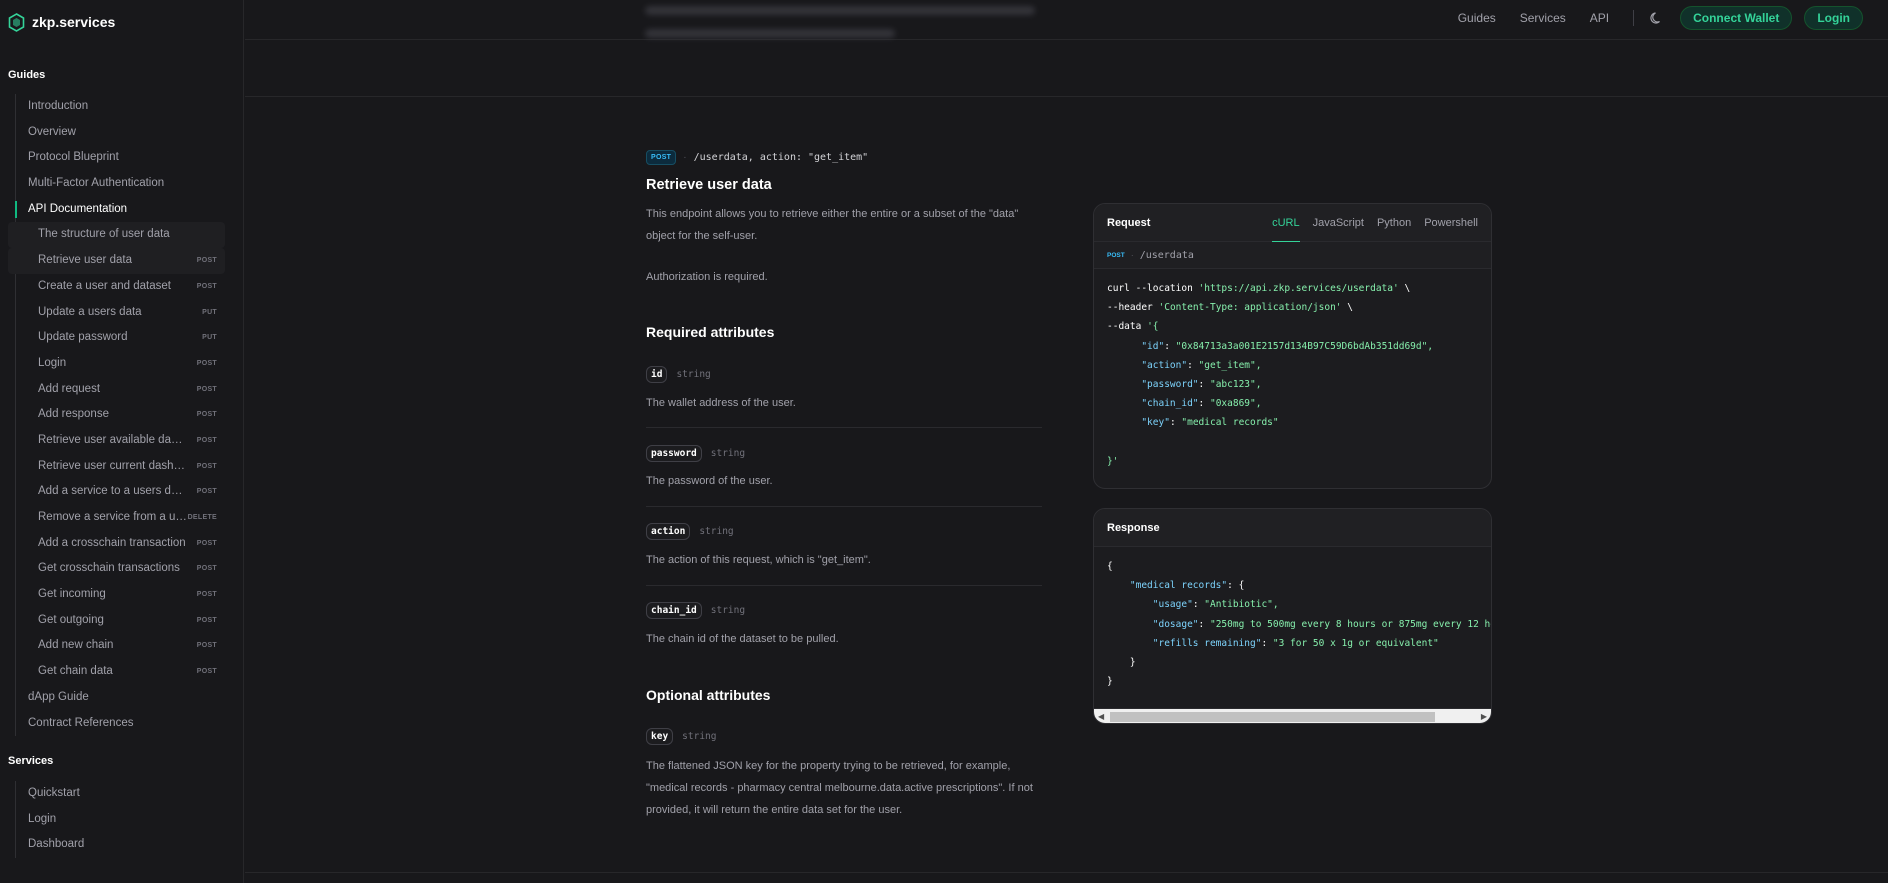 This screenshot has width=1888, height=883. I want to click on request-path: /userdata, so click(1166, 255).